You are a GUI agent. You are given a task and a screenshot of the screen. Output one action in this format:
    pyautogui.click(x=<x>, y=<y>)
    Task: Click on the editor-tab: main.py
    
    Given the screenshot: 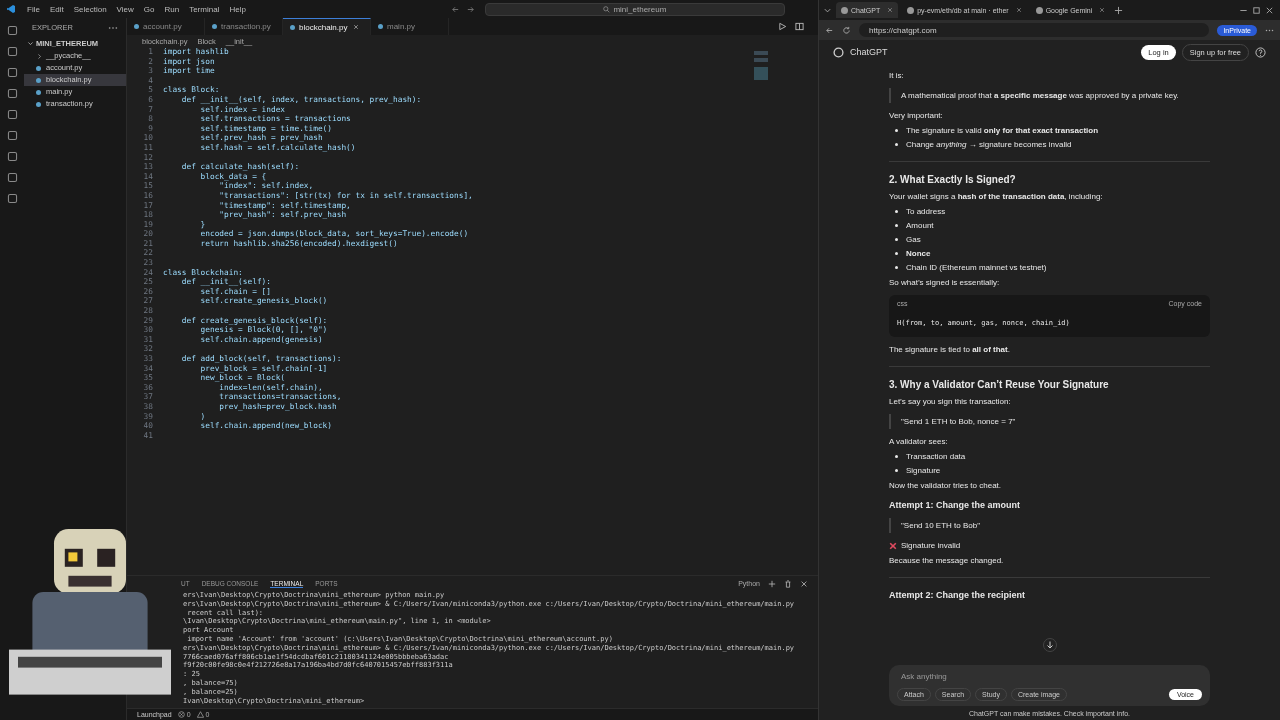 What is the action you would take?
    pyautogui.click(x=410, y=26)
    